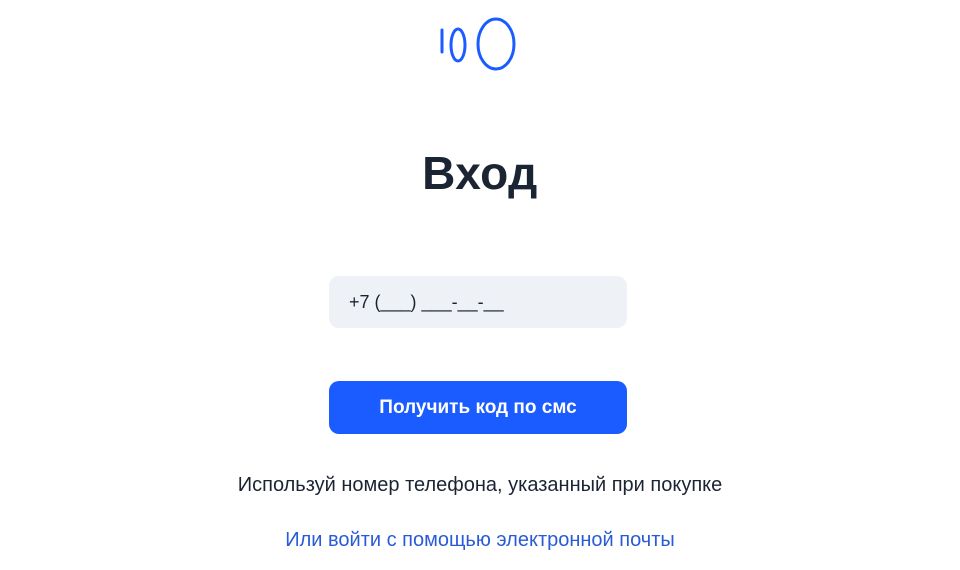 Image resolution: width=960 pixels, height=570 pixels. Describe the element at coordinates (480, 540) in the screenshot. I see `email-login-link: Или войти с помощью электронной почты` at that location.